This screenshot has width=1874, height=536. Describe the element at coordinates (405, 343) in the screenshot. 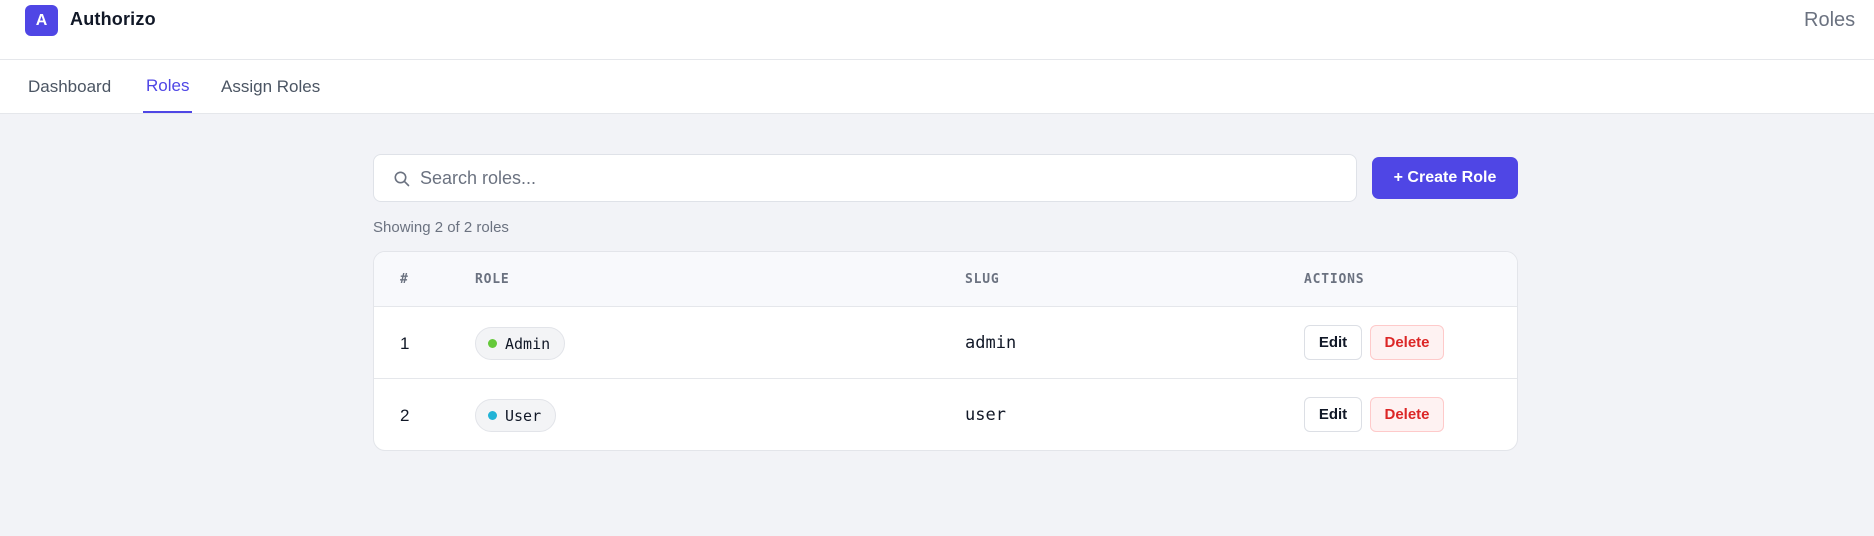

I see `row-number: 1` at that location.